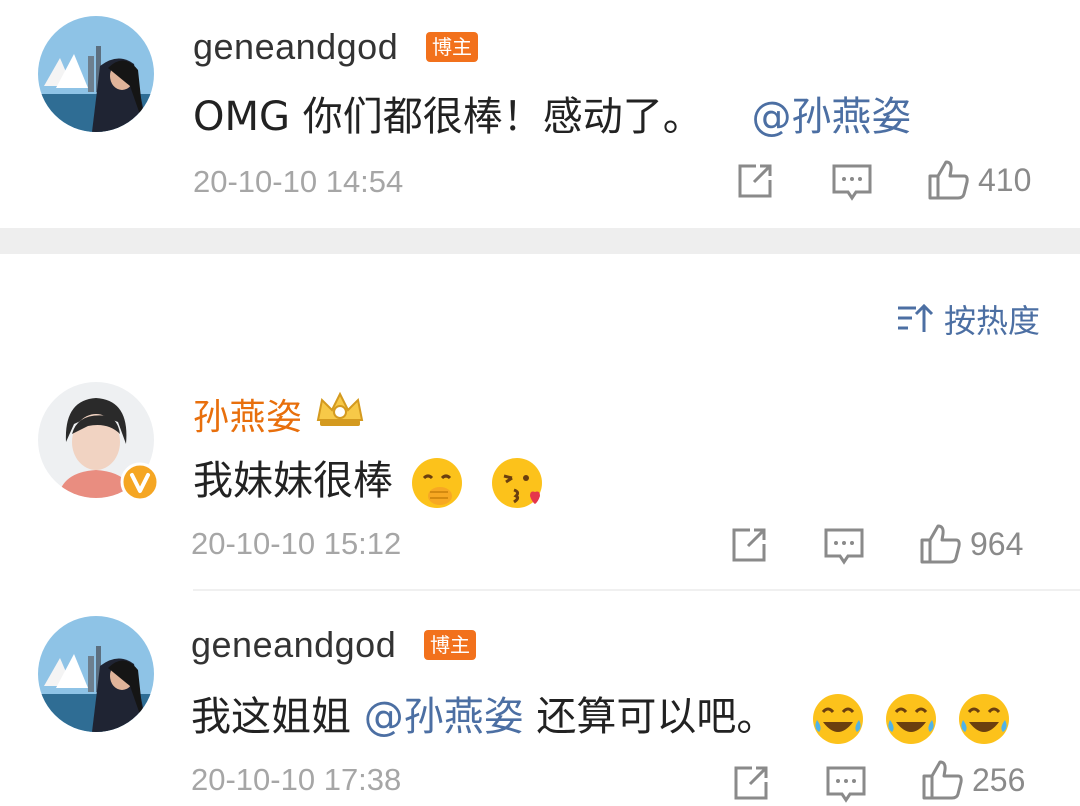 This screenshot has height=806, width=1080. I want to click on like-button: 964, so click(970, 544).